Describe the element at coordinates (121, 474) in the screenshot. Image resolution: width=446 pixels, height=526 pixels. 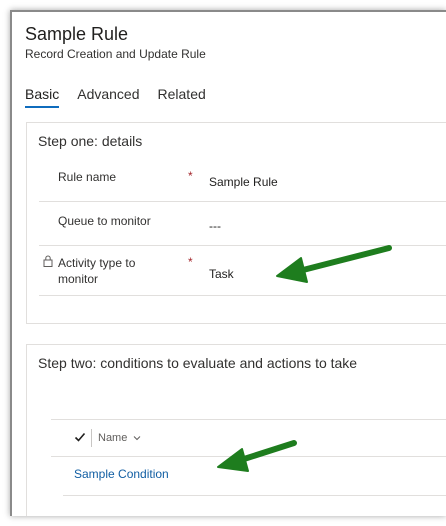
I see `condition-link: Sample Condition` at that location.